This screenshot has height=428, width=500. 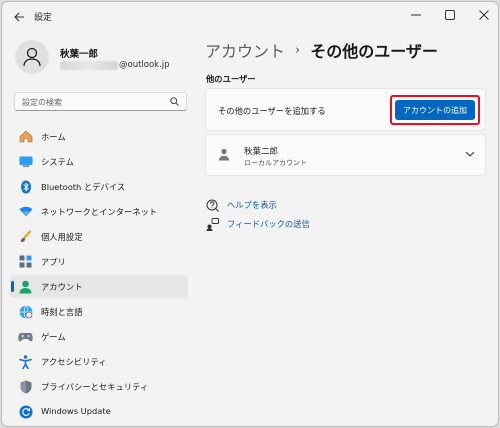 I want to click on help-link: ヘルプを表示, so click(x=241, y=205).